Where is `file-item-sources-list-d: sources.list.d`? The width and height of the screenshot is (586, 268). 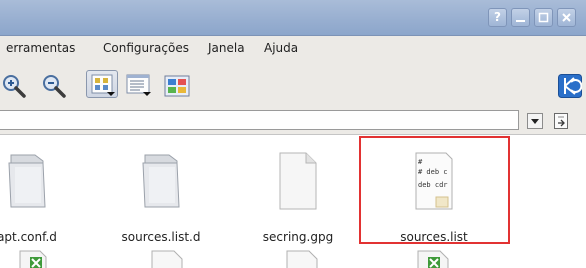
file-item-sources-list-d: sources.list.d is located at coordinates (161, 195).